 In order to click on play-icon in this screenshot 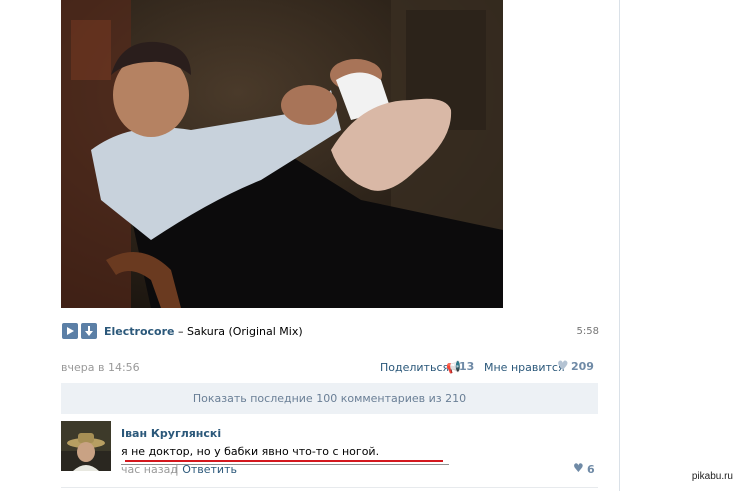, I will do `click(70, 331)`.